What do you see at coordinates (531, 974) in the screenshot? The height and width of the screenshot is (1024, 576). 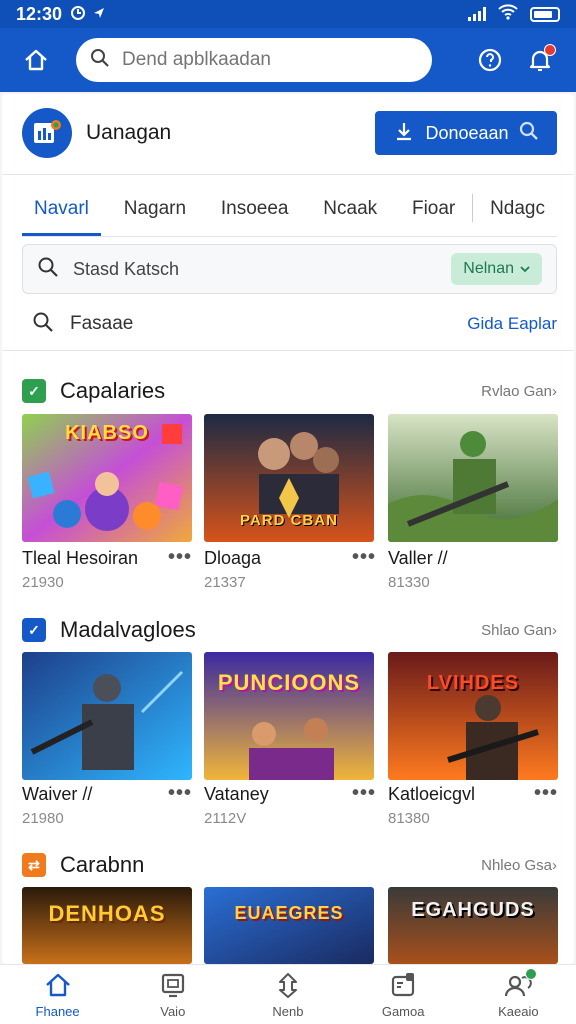 I see `status-dot` at bounding box center [531, 974].